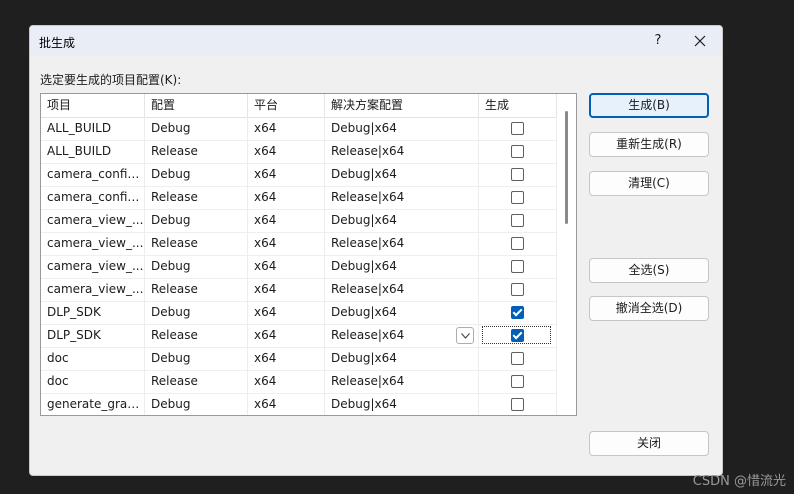 This screenshot has width=794, height=494. I want to click on chevron-down-icon, so click(465, 335).